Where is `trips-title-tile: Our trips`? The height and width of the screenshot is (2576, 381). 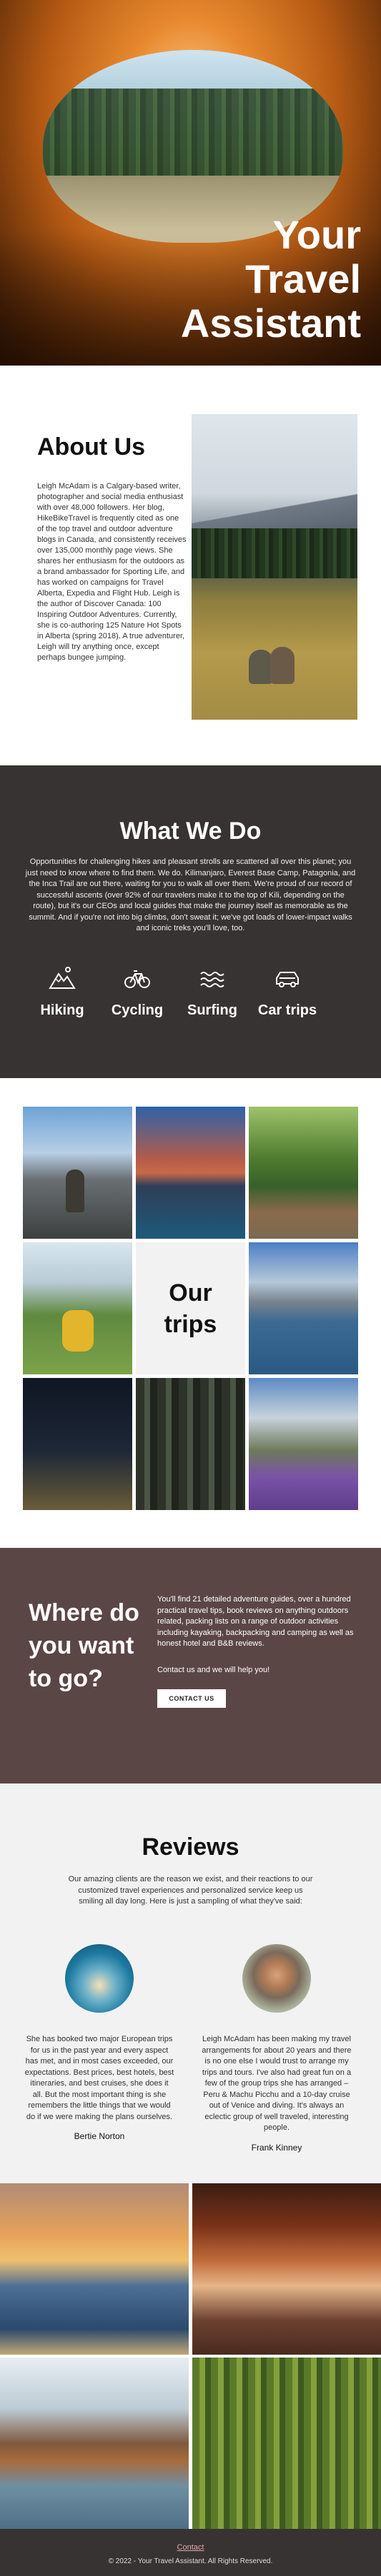 trips-title-tile: Our trips is located at coordinates (190, 1308).